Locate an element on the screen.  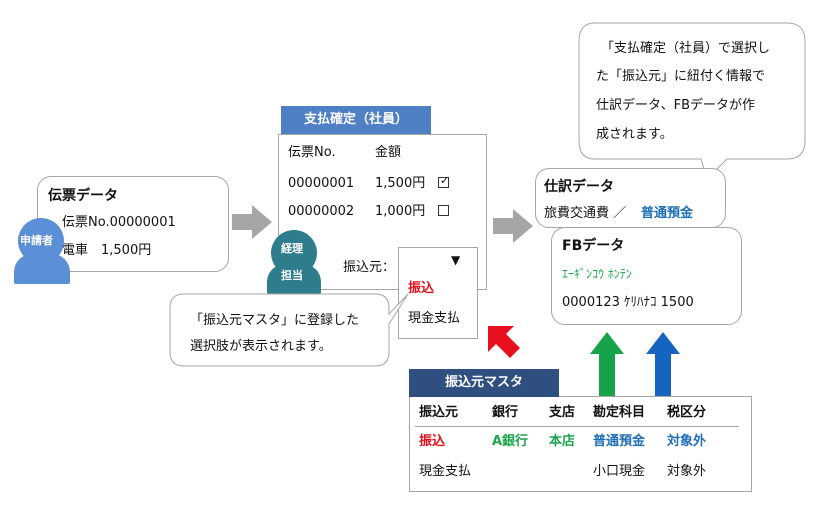
green-up-arrow is located at coordinates (607, 364).